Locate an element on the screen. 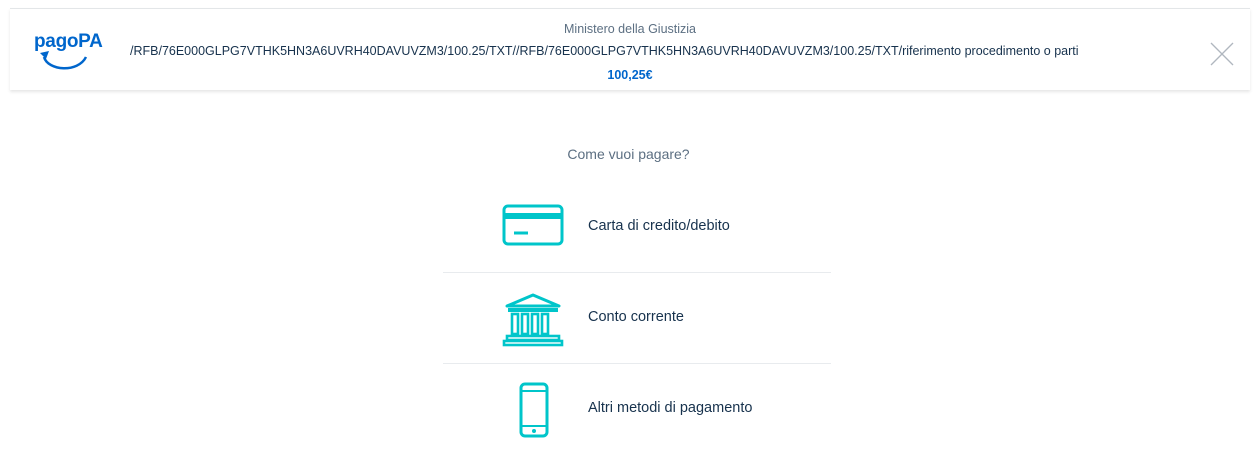 This screenshot has width=1257, height=455. smartphone-icon is located at coordinates (534, 410).